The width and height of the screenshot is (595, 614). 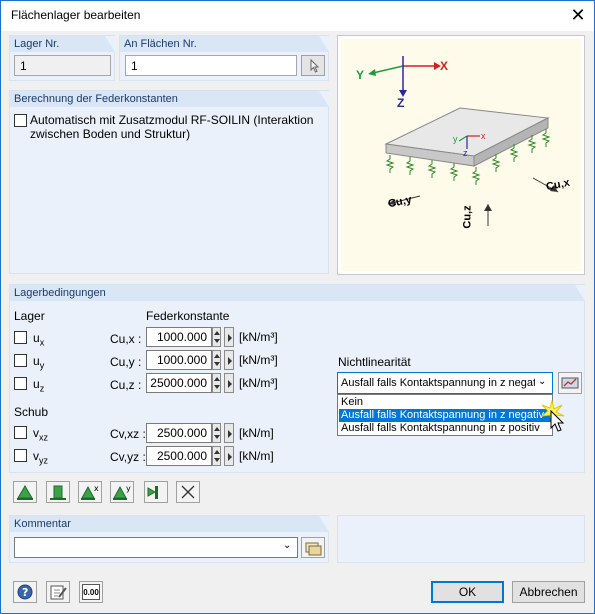 What do you see at coordinates (216, 433) in the screenshot?
I see `cvxz-spinner` at bounding box center [216, 433].